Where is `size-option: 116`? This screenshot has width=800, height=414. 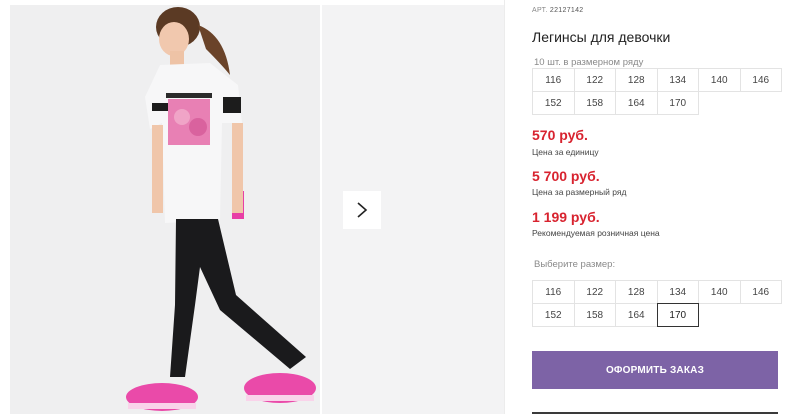 size-option: 116 is located at coordinates (553, 292).